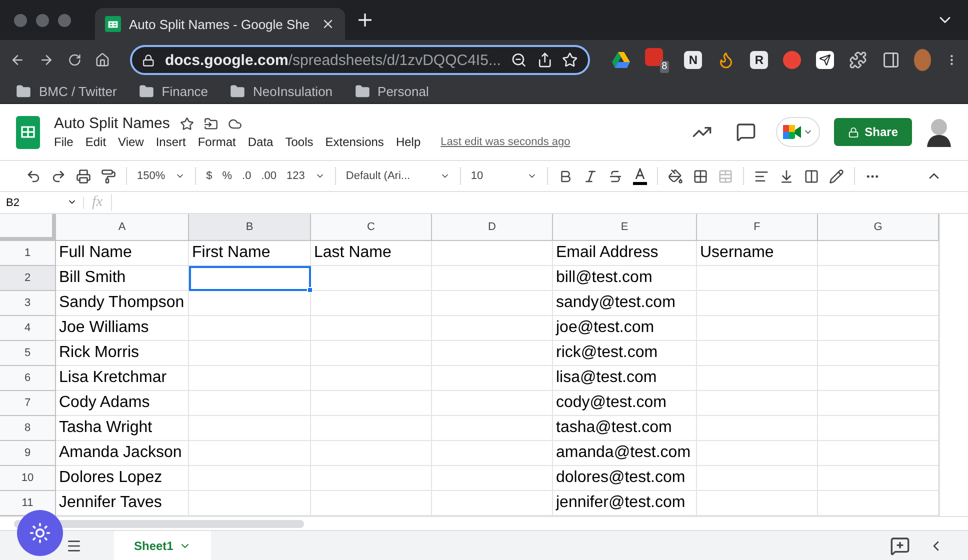 This screenshot has width=968, height=560. I want to click on vertical-align-icon, so click(786, 176).